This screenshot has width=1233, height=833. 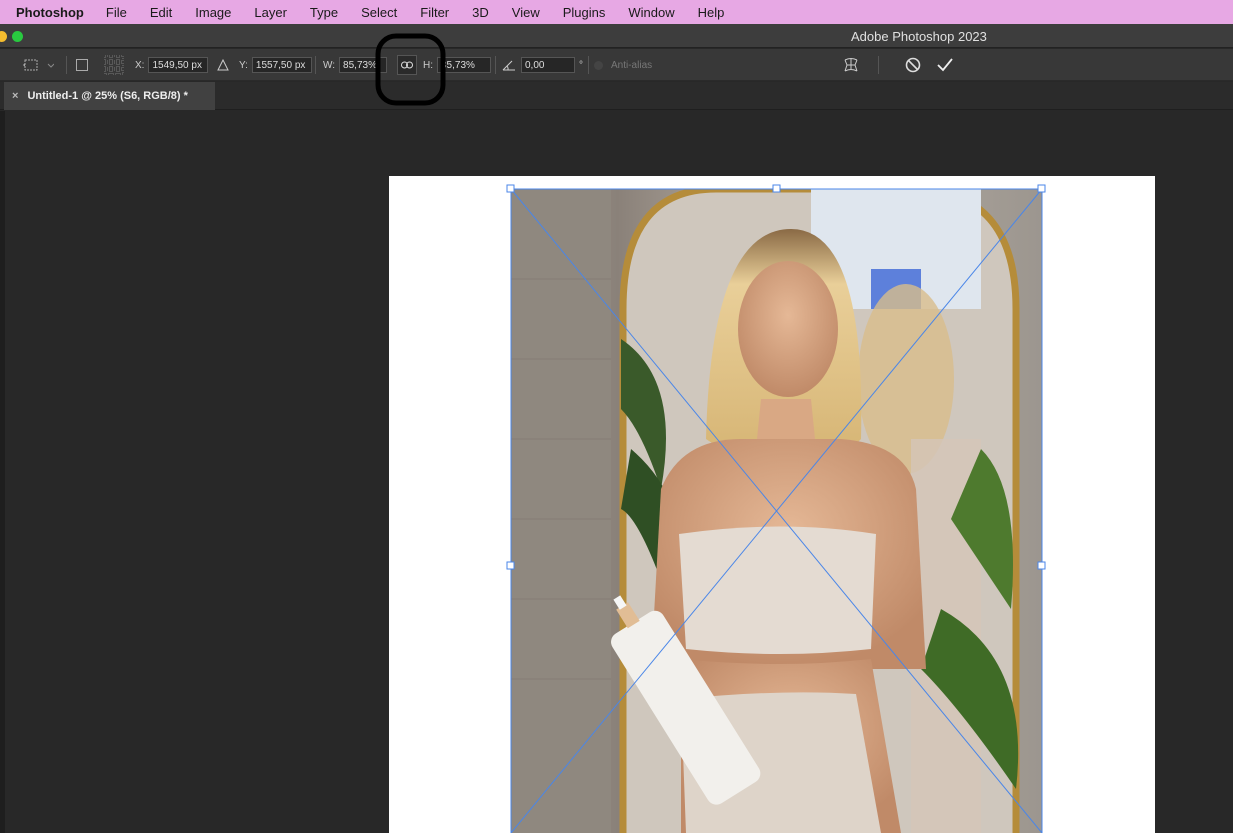 What do you see at coordinates (1041, 188) in the screenshot?
I see `transform-handle-top-right` at bounding box center [1041, 188].